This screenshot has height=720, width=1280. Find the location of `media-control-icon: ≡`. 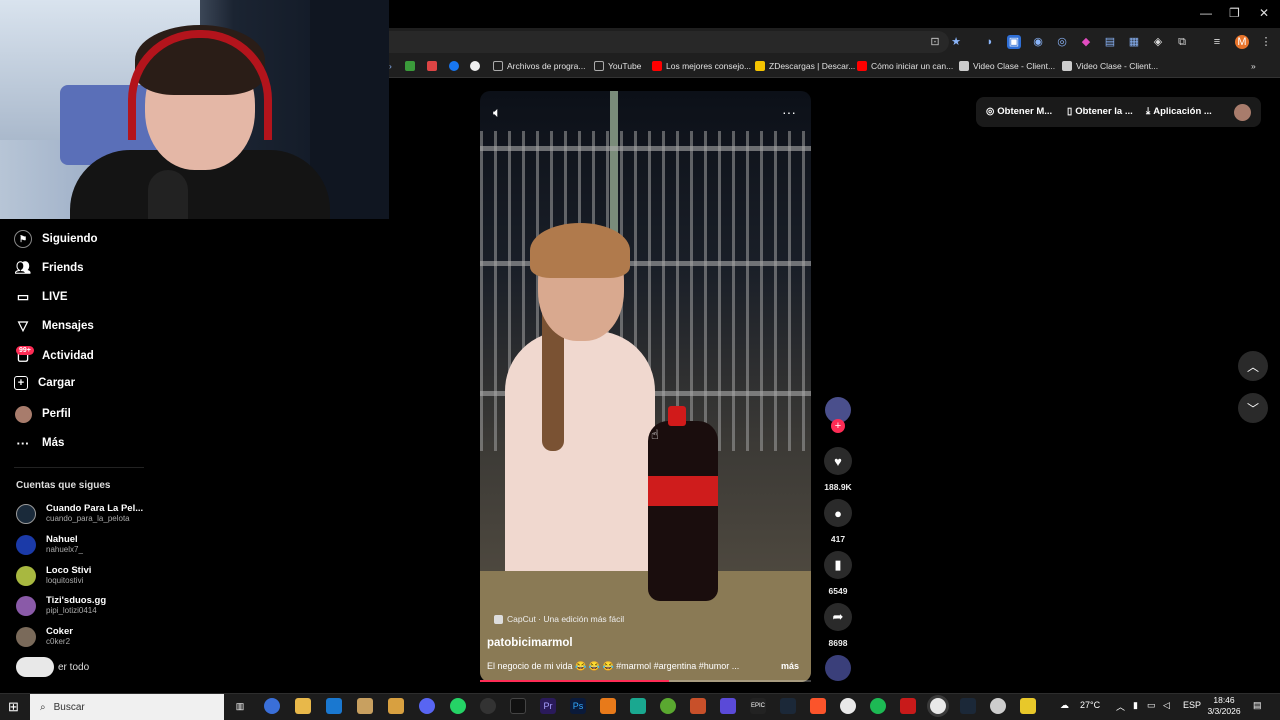

media-control-icon: ≡ is located at coordinates (1217, 42).